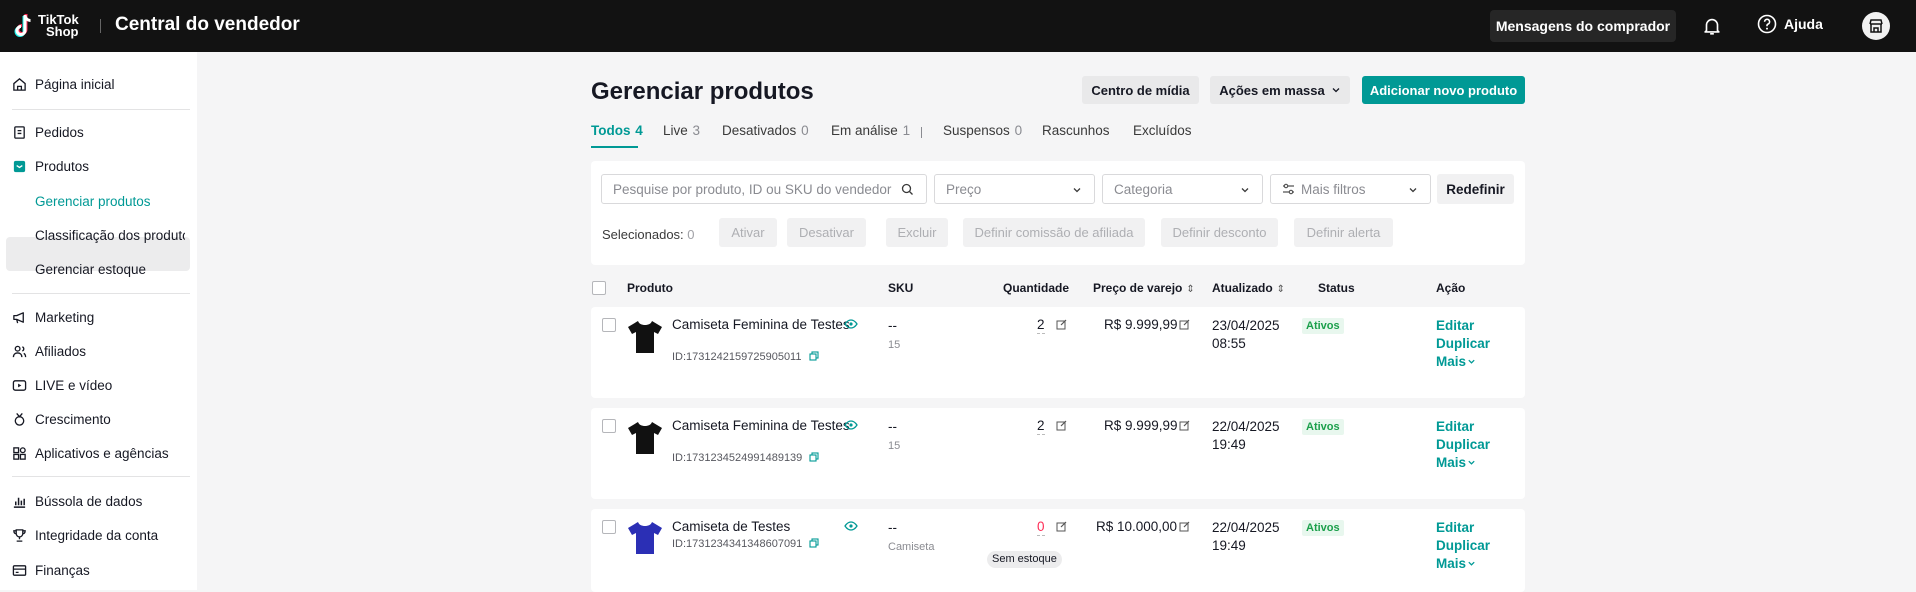 This screenshot has height=592, width=1916. Describe the element at coordinates (22, 25) in the screenshot. I see `tiktok-logo-icon` at that location.